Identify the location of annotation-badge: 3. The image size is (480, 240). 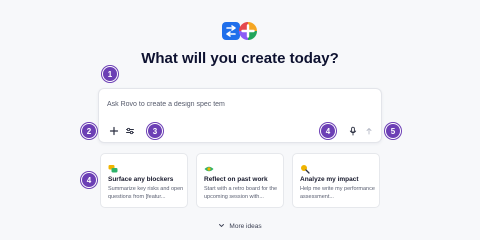
(155, 131).